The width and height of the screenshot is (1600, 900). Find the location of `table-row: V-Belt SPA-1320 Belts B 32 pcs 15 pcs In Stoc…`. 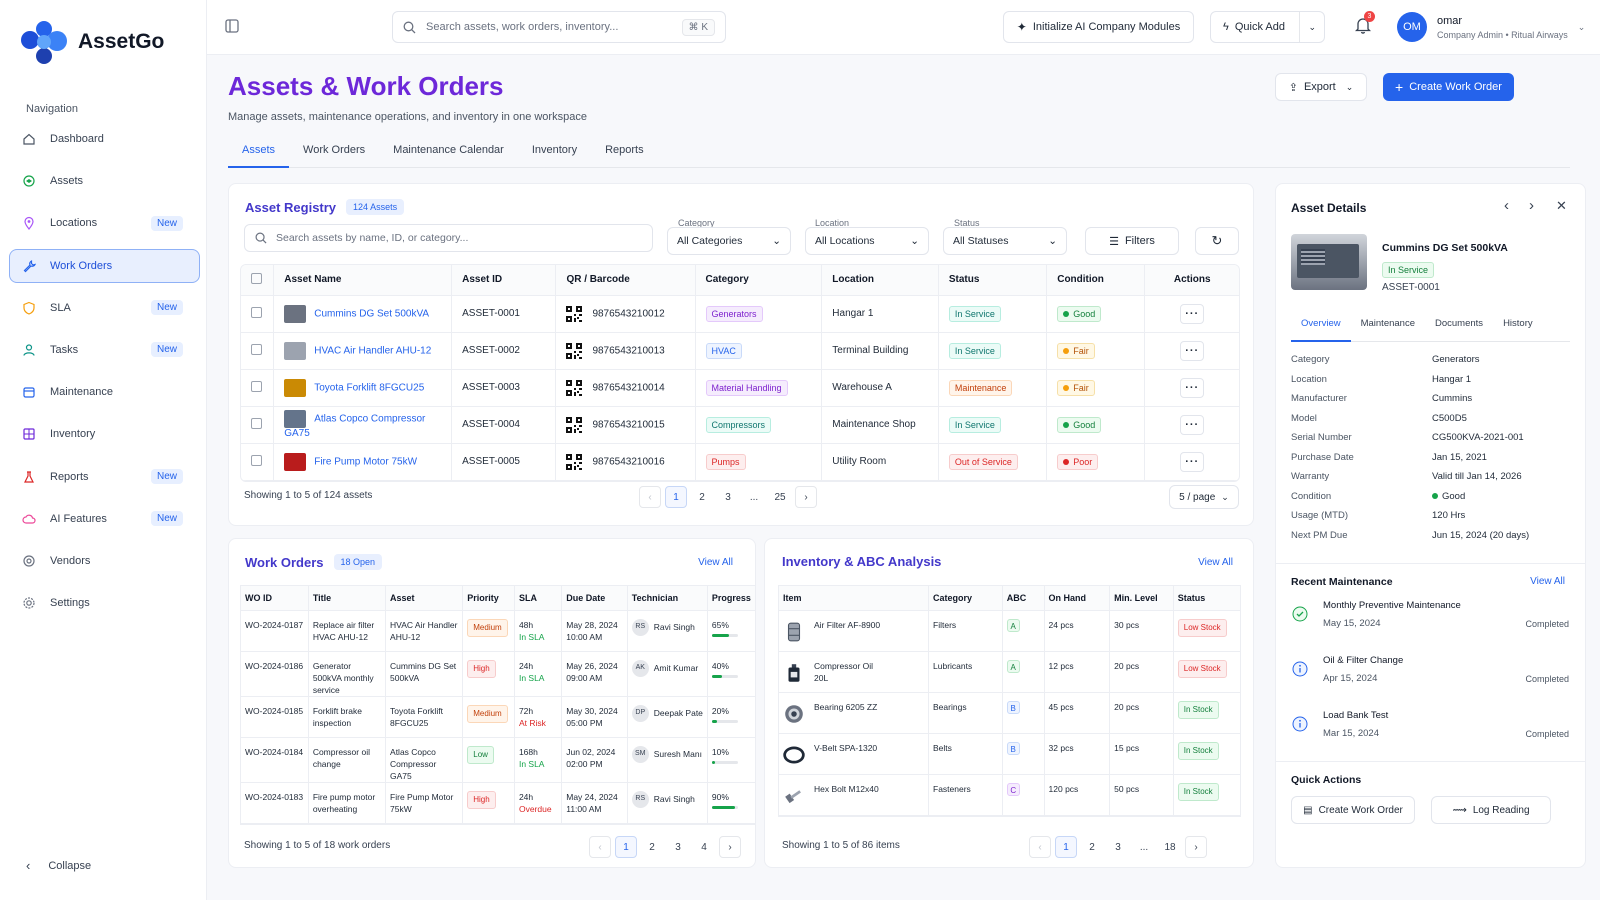

table-row: V-Belt SPA-1320 Belts B 32 pcs 15 pcs In Stoc… is located at coordinates (1009, 754).